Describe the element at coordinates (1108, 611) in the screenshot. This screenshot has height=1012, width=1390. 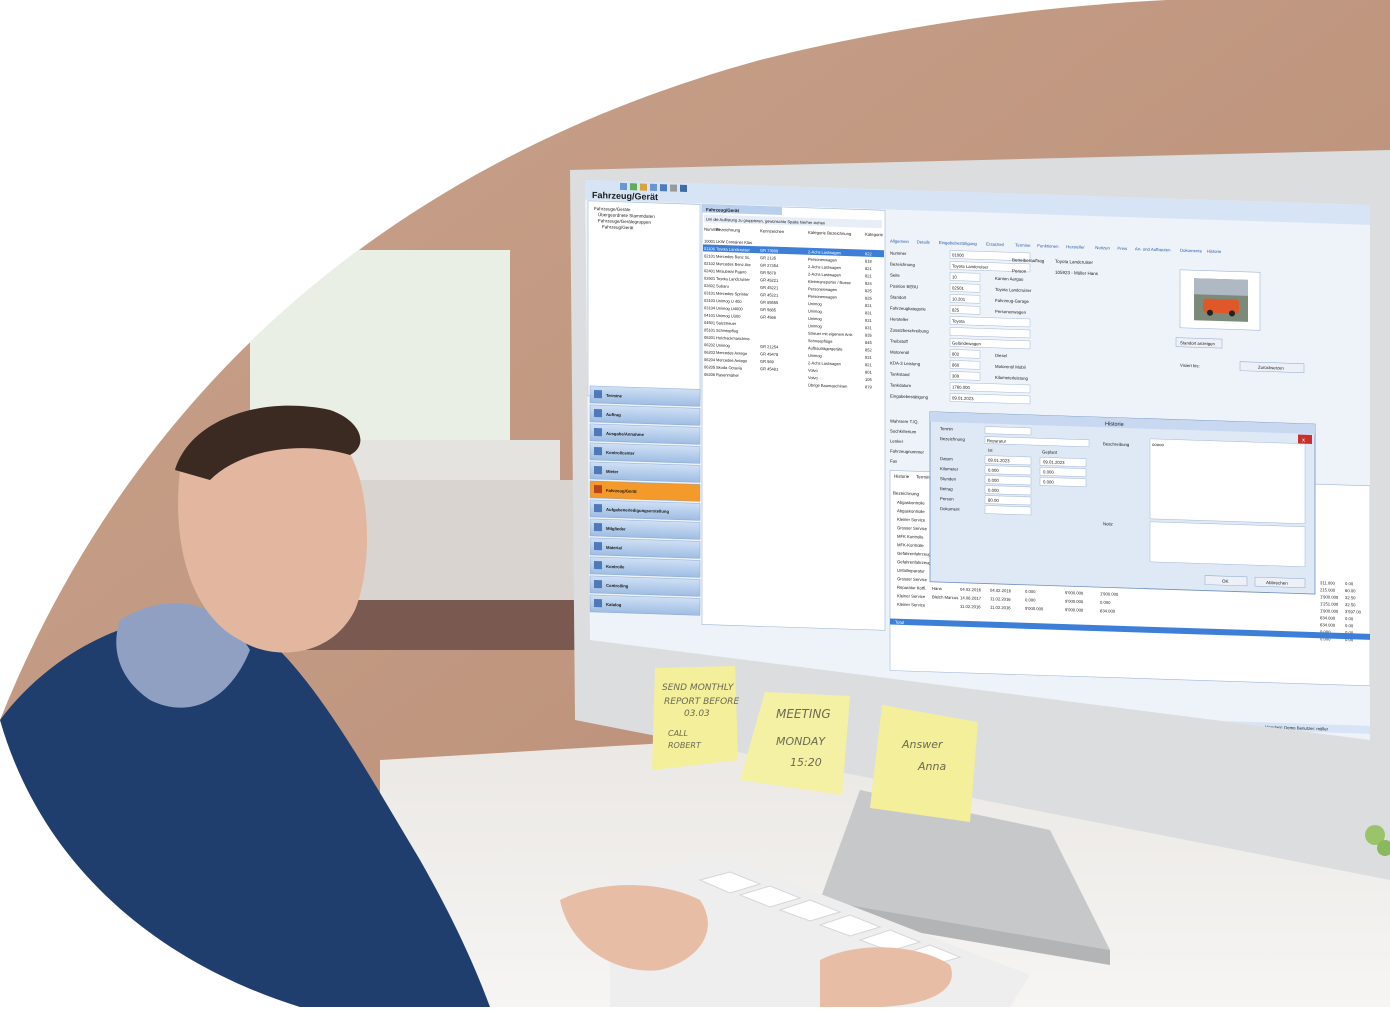
I see `history-cell-12-6: 634.000` at that location.